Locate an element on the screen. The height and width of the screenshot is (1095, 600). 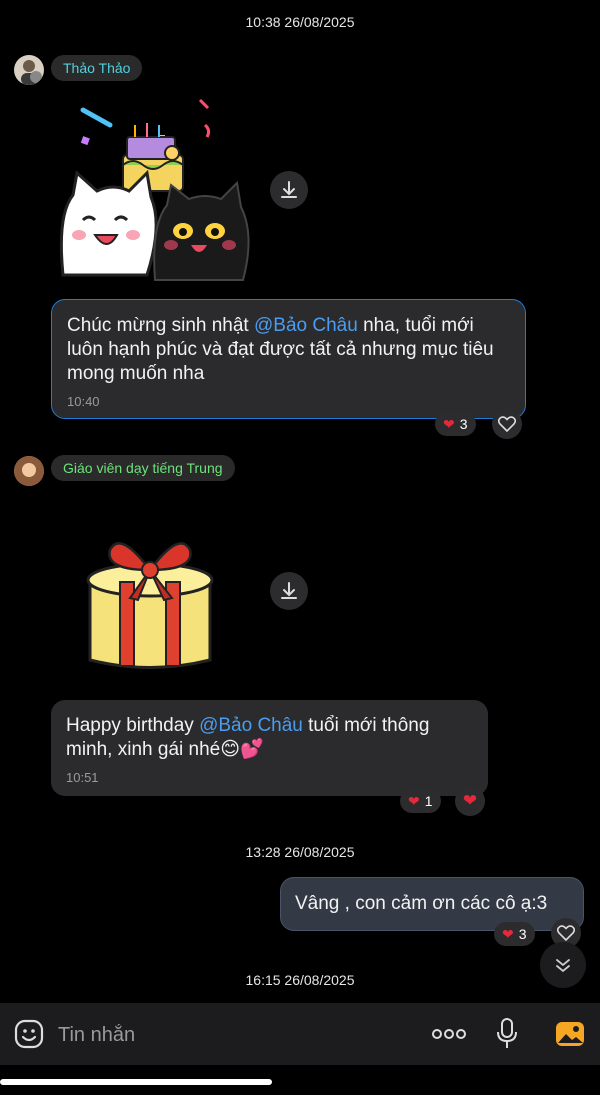
reaction-summary: ❤ 1 is located at coordinates (420, 801).